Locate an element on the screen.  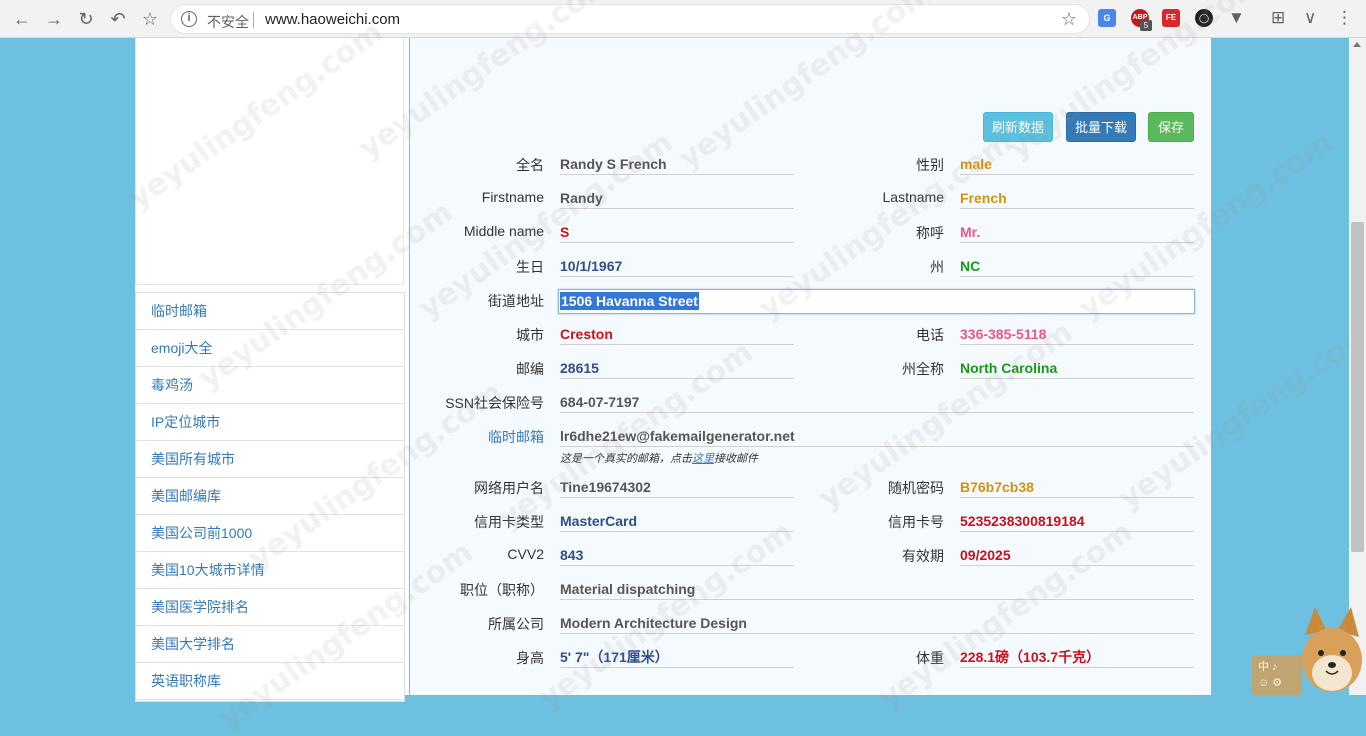
bookmark-star-icon: ☆ is located at coordinates (150, 19).